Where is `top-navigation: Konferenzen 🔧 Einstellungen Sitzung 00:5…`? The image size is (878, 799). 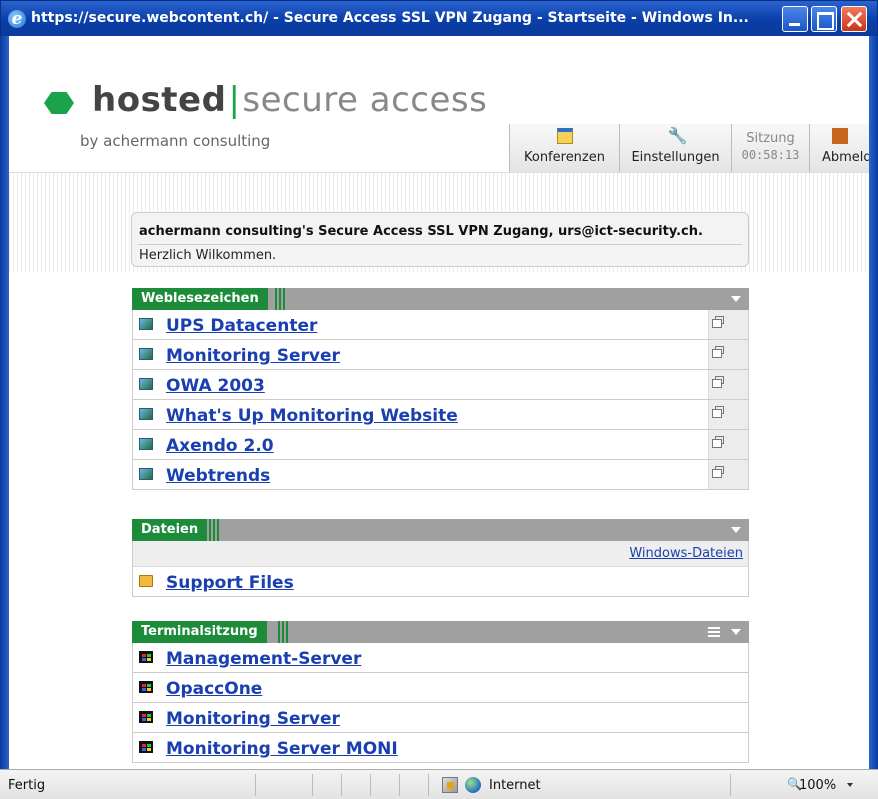
top-navigation: Konferenzen 🔧 Einstellungen Sitzung 00:5… is located at coordinates (689, 148).